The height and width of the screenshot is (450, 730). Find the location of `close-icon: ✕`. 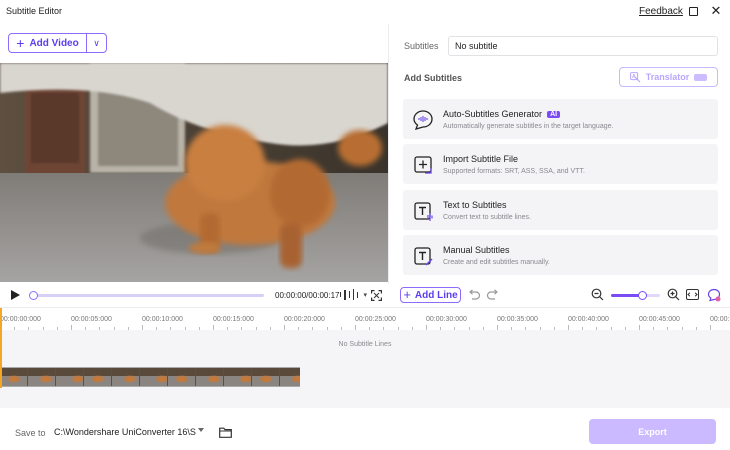

close-icon: ✕ is located at coordinates (716, 10).